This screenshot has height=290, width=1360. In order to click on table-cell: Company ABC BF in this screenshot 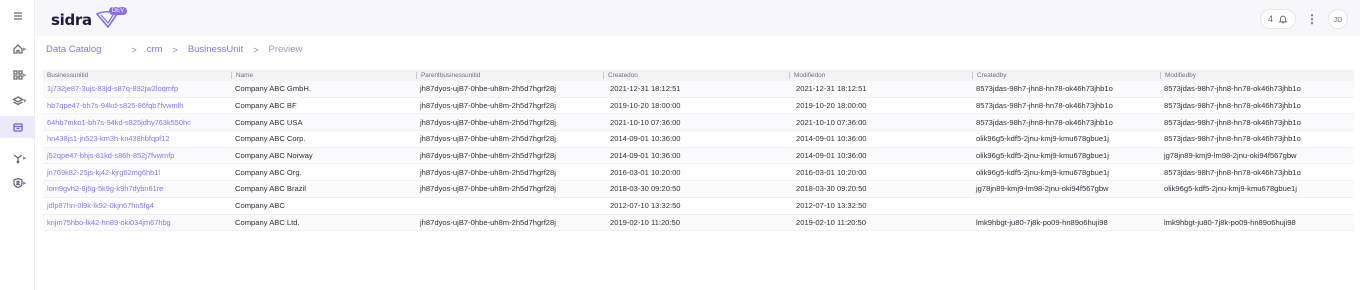, I will do `click(266, 106)`.